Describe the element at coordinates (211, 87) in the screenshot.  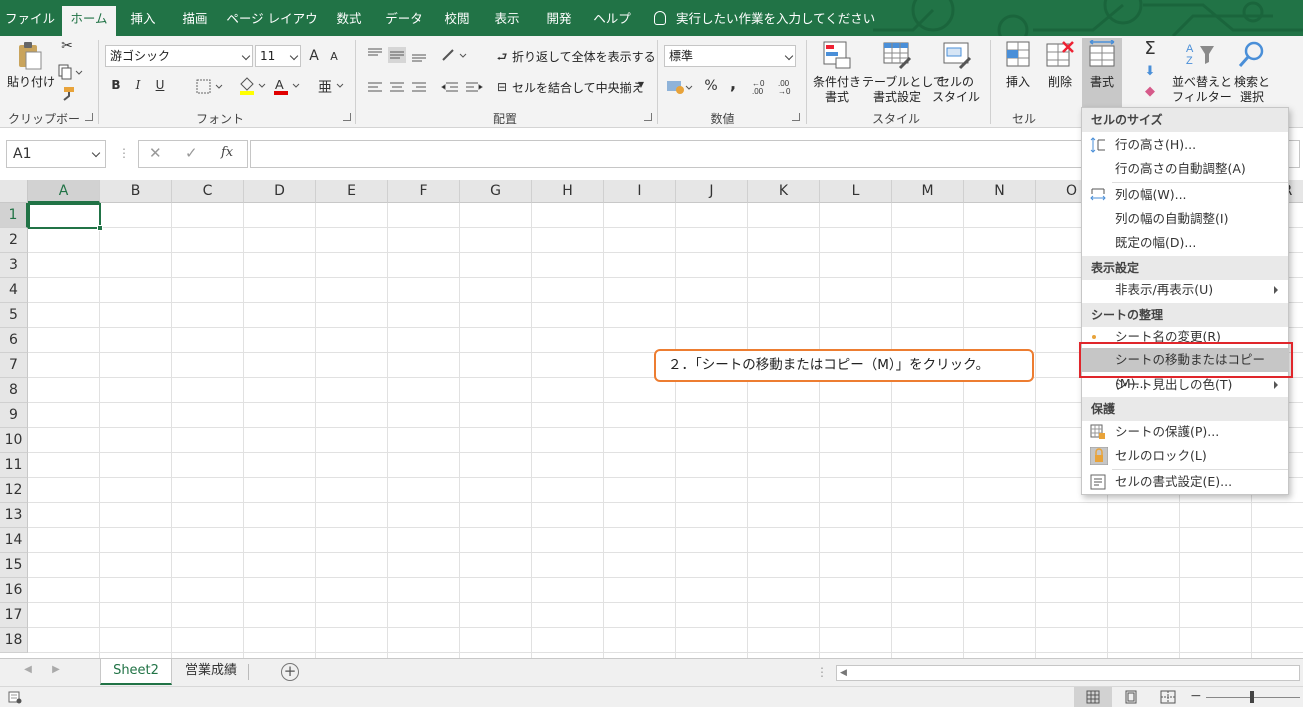
I see `border-icon` at that location.